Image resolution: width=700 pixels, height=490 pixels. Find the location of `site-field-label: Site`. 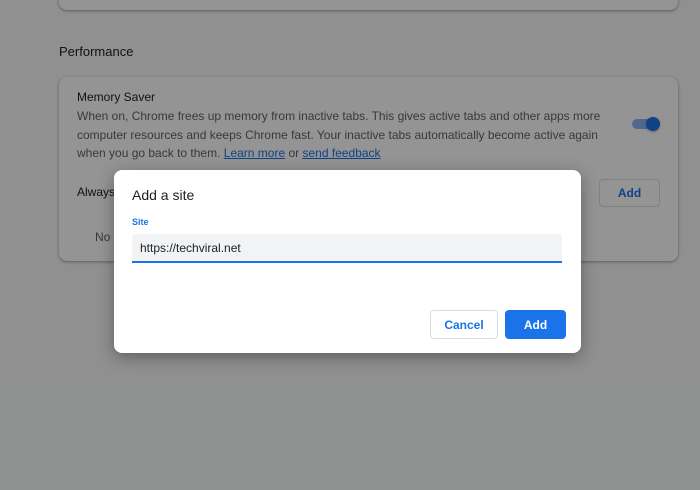

site-field-label: Site is located at coordinates (140, 222).